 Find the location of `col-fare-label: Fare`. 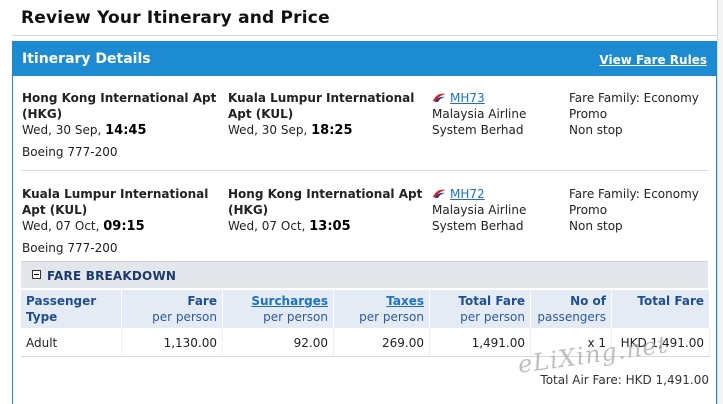

col-fare-label: Fare is located at coordinates (202, 301).